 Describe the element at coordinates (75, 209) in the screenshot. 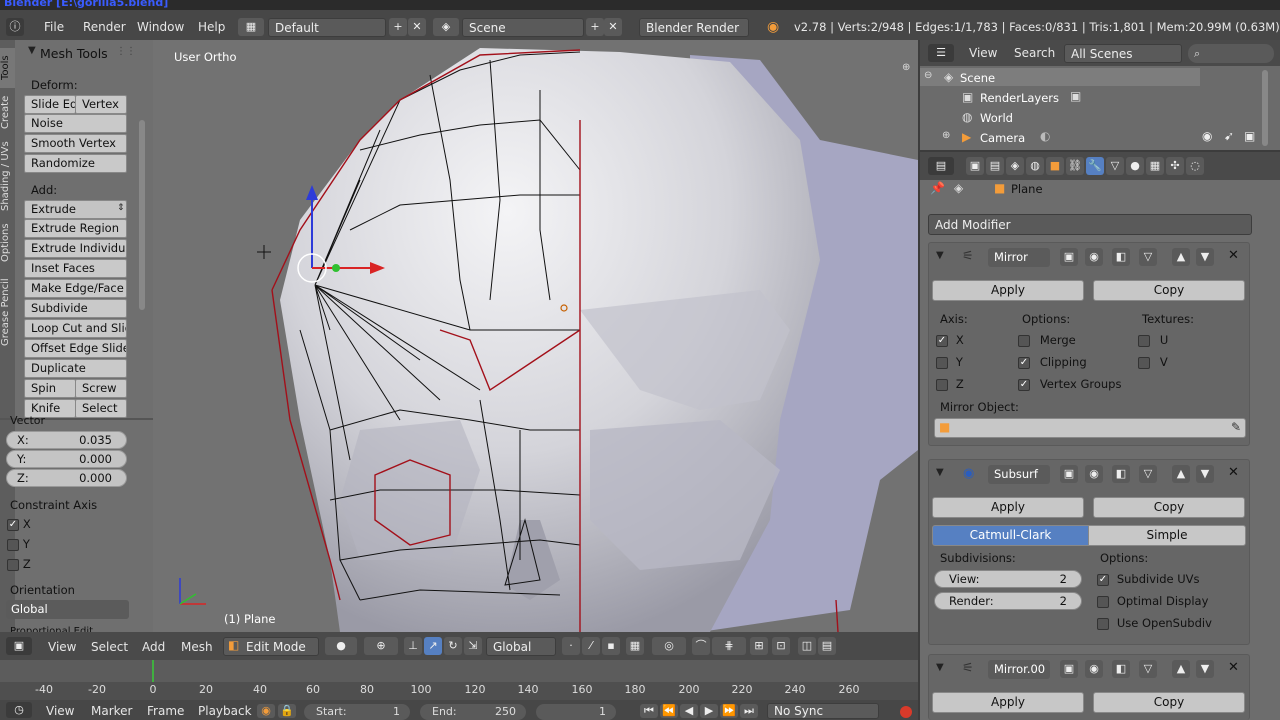

I see `extrude-dropdown: Extrude` at that location.